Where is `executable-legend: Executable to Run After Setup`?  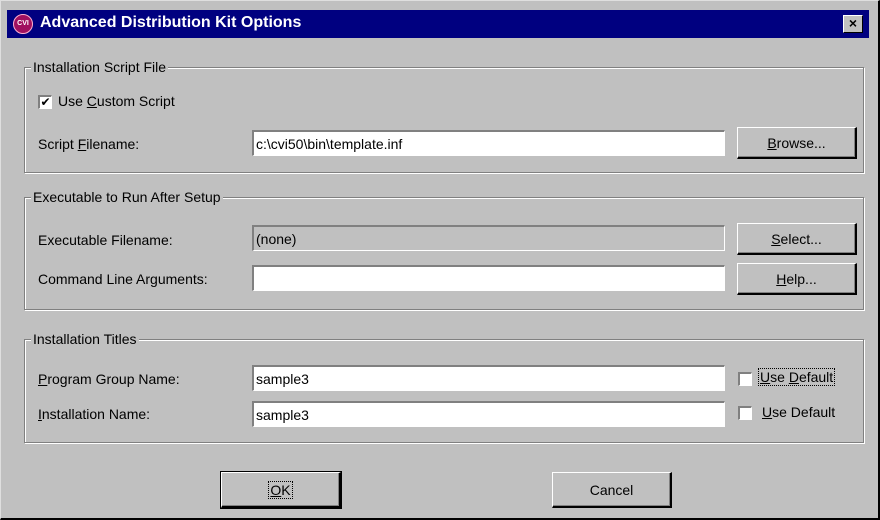
executable-legend: Executable to Run After Setup is located at coordinates (127, 197).